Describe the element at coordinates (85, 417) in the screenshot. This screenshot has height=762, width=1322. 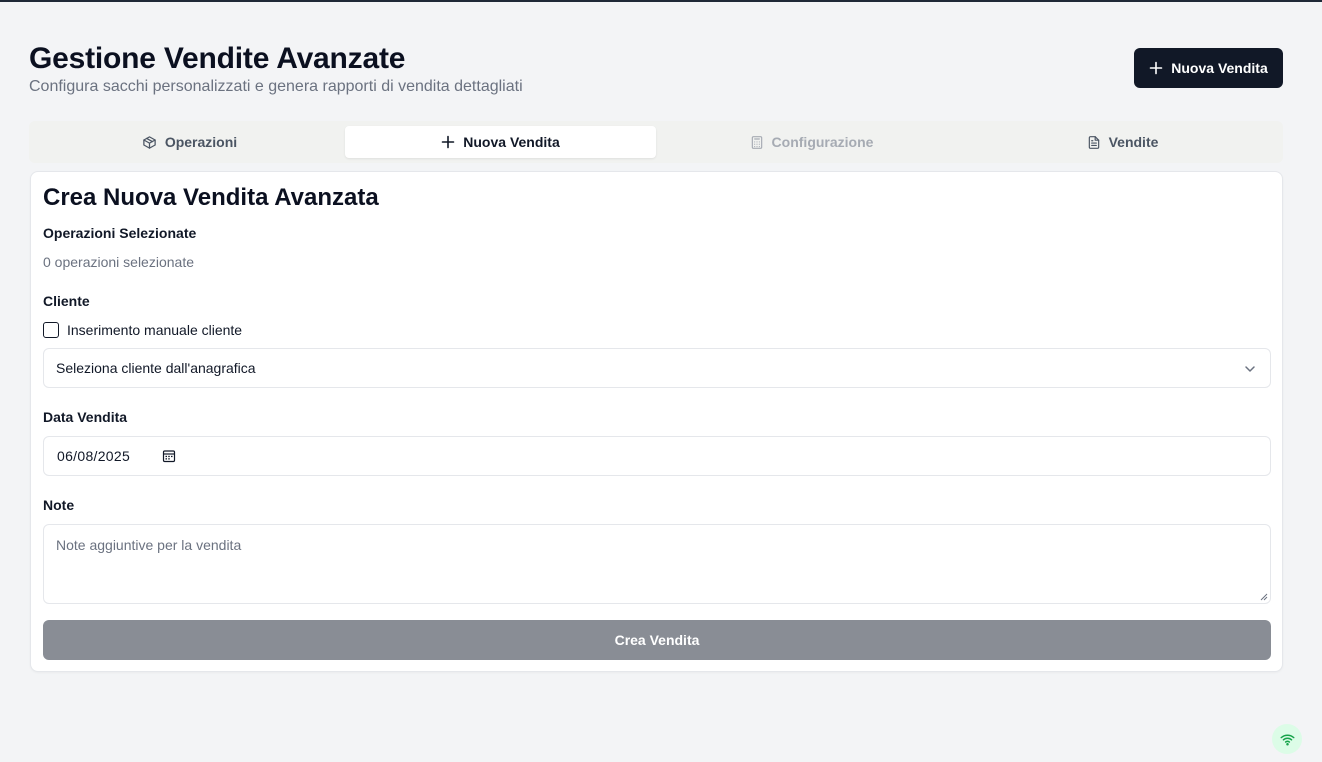
I see `date-label: Data Vendita` at that location.